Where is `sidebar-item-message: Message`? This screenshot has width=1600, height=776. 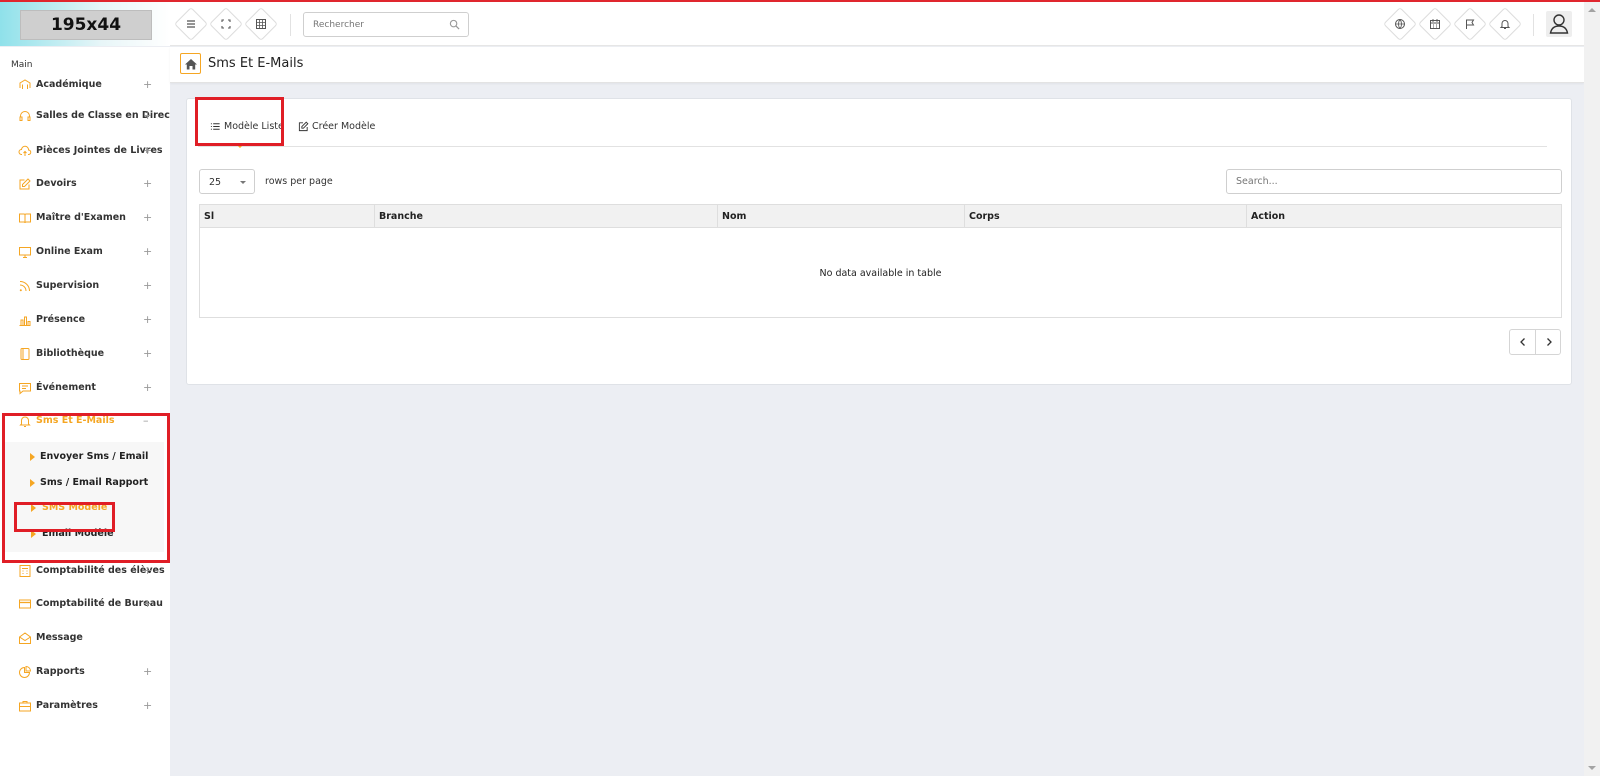 sidebar-item-message: Message is located at coordinates (85, 638).